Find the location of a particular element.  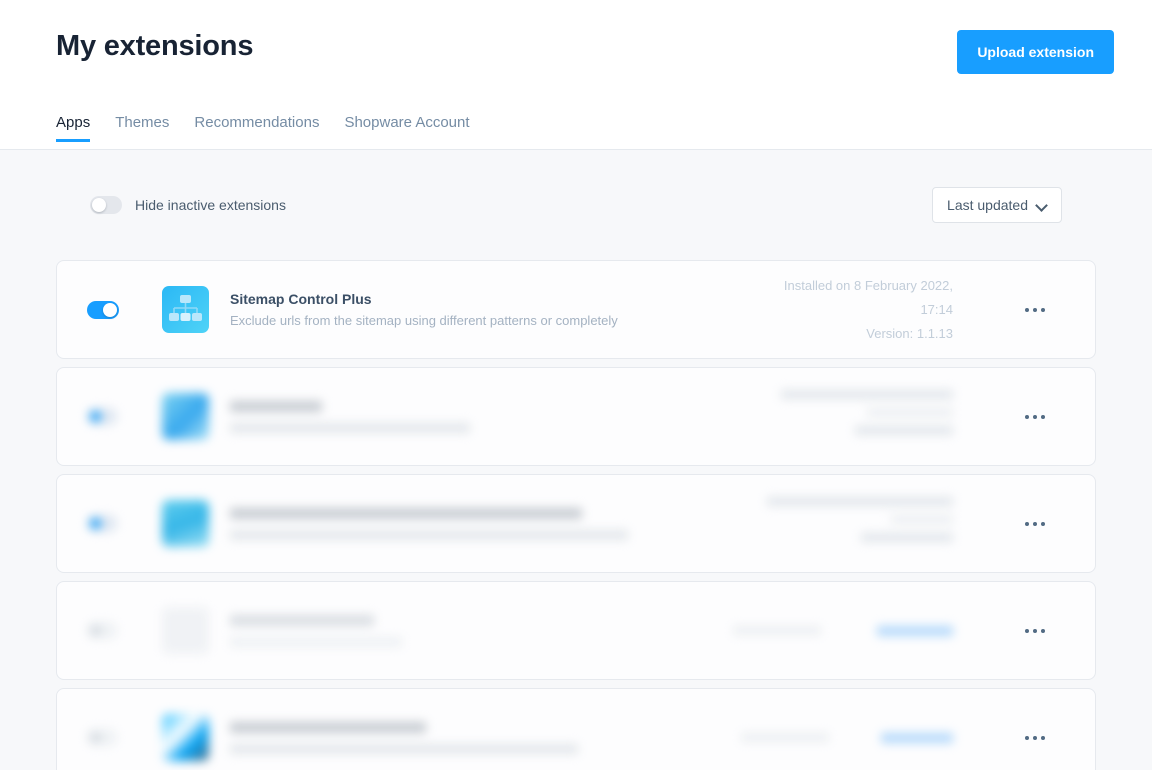

tab-shopware-account: Shopware Account is located at coordinates (406, 128).